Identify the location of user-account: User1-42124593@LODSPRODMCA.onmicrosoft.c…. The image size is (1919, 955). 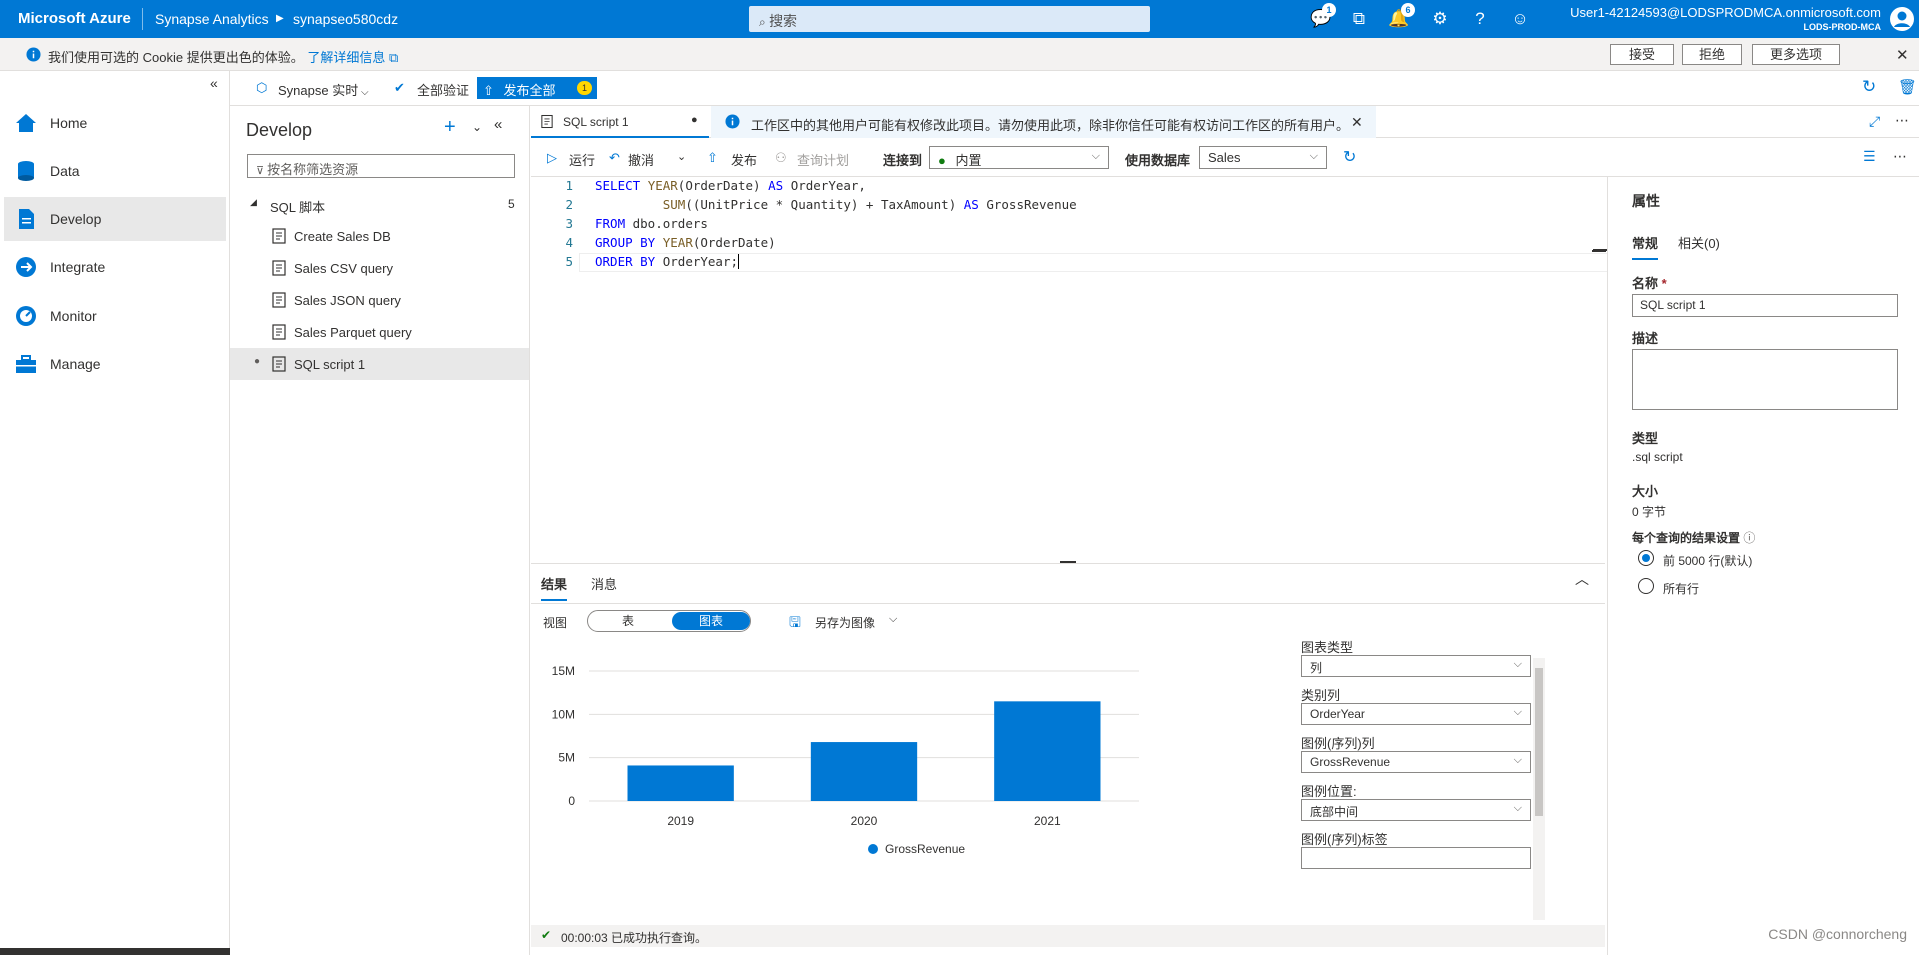
(1725, 20).